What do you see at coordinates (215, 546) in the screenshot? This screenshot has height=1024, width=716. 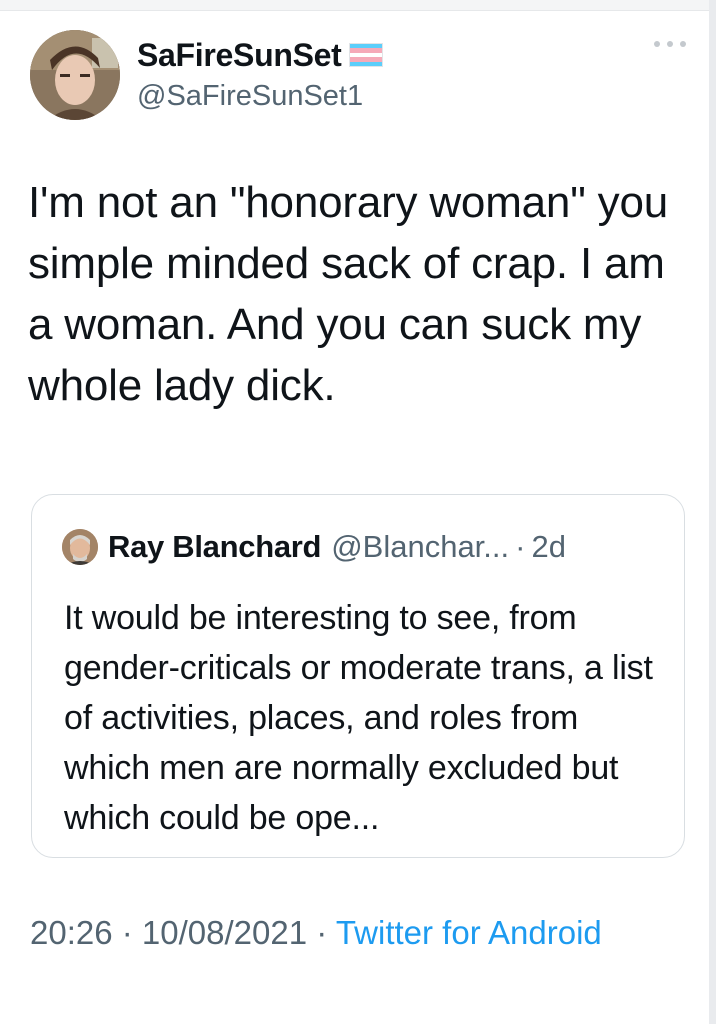 I see `quoted-author-name: Ray Blanchard` at bounding box center [215, 546].